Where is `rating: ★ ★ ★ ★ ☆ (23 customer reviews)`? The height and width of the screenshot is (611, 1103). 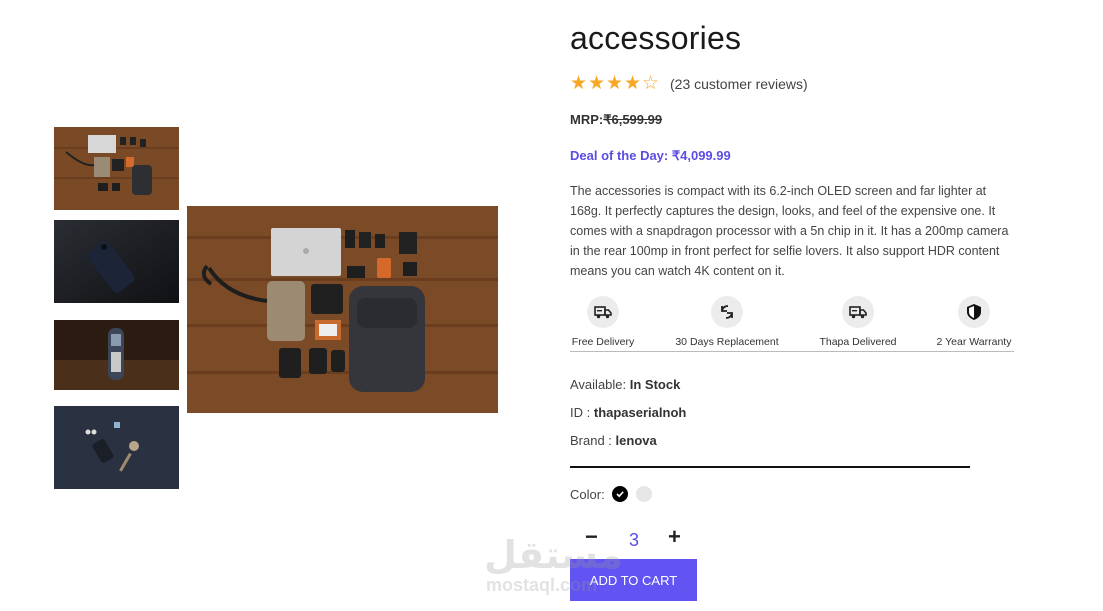
rating: ★ ★ ★ ★ ☆ (23 customer reviews) is located at coordinates (689, 83).